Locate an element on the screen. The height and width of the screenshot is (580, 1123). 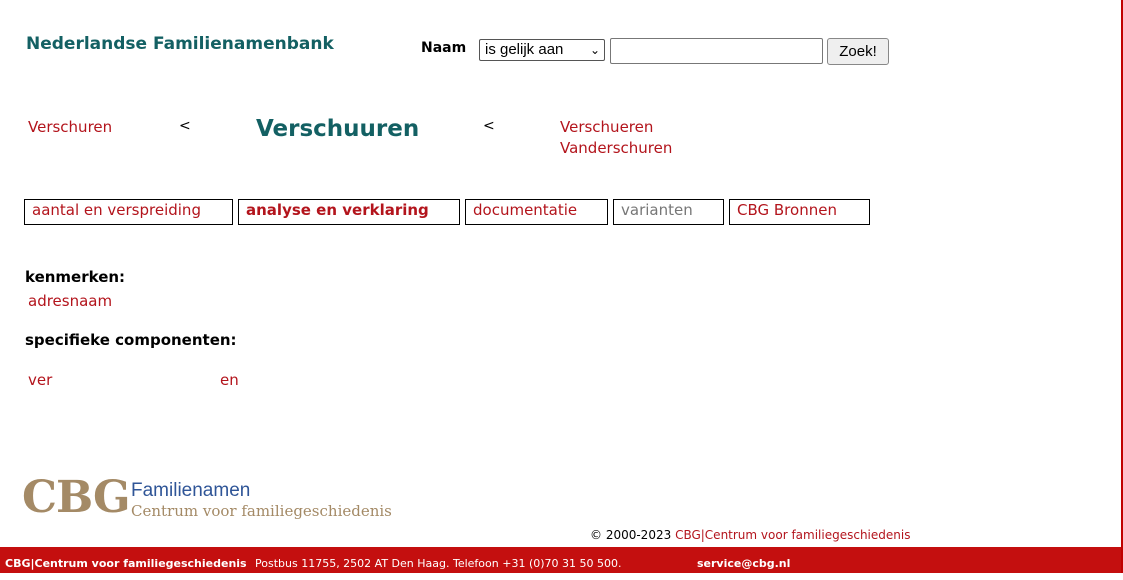
previous-name-link: Verschuren is located at coordinates (70, 127).